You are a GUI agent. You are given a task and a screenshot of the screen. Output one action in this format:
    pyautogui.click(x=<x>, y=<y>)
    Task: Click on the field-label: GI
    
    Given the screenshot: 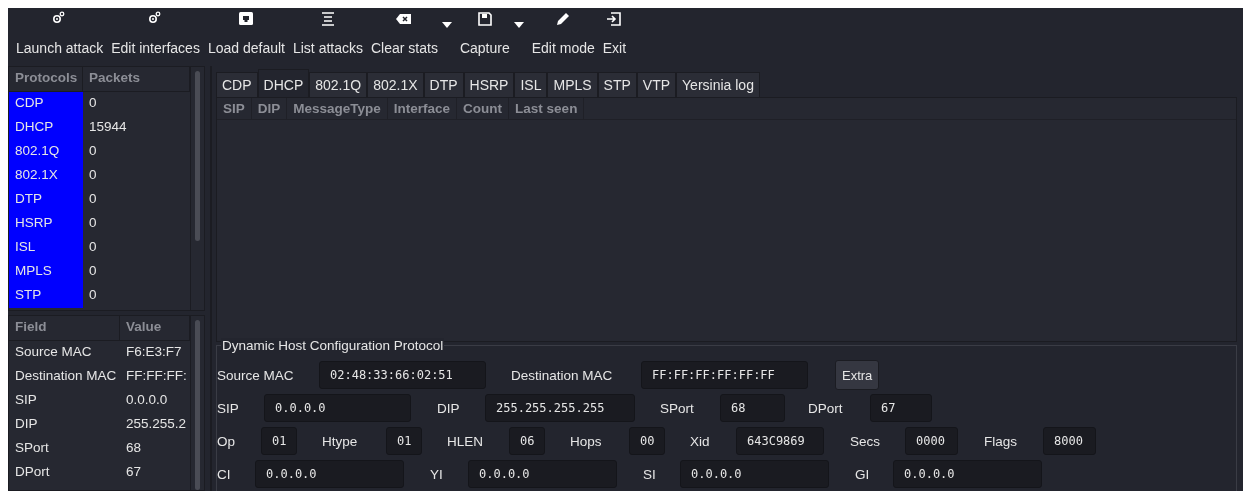 What is the action you would take?
    pyautogui.click(x=863, y=474)
    